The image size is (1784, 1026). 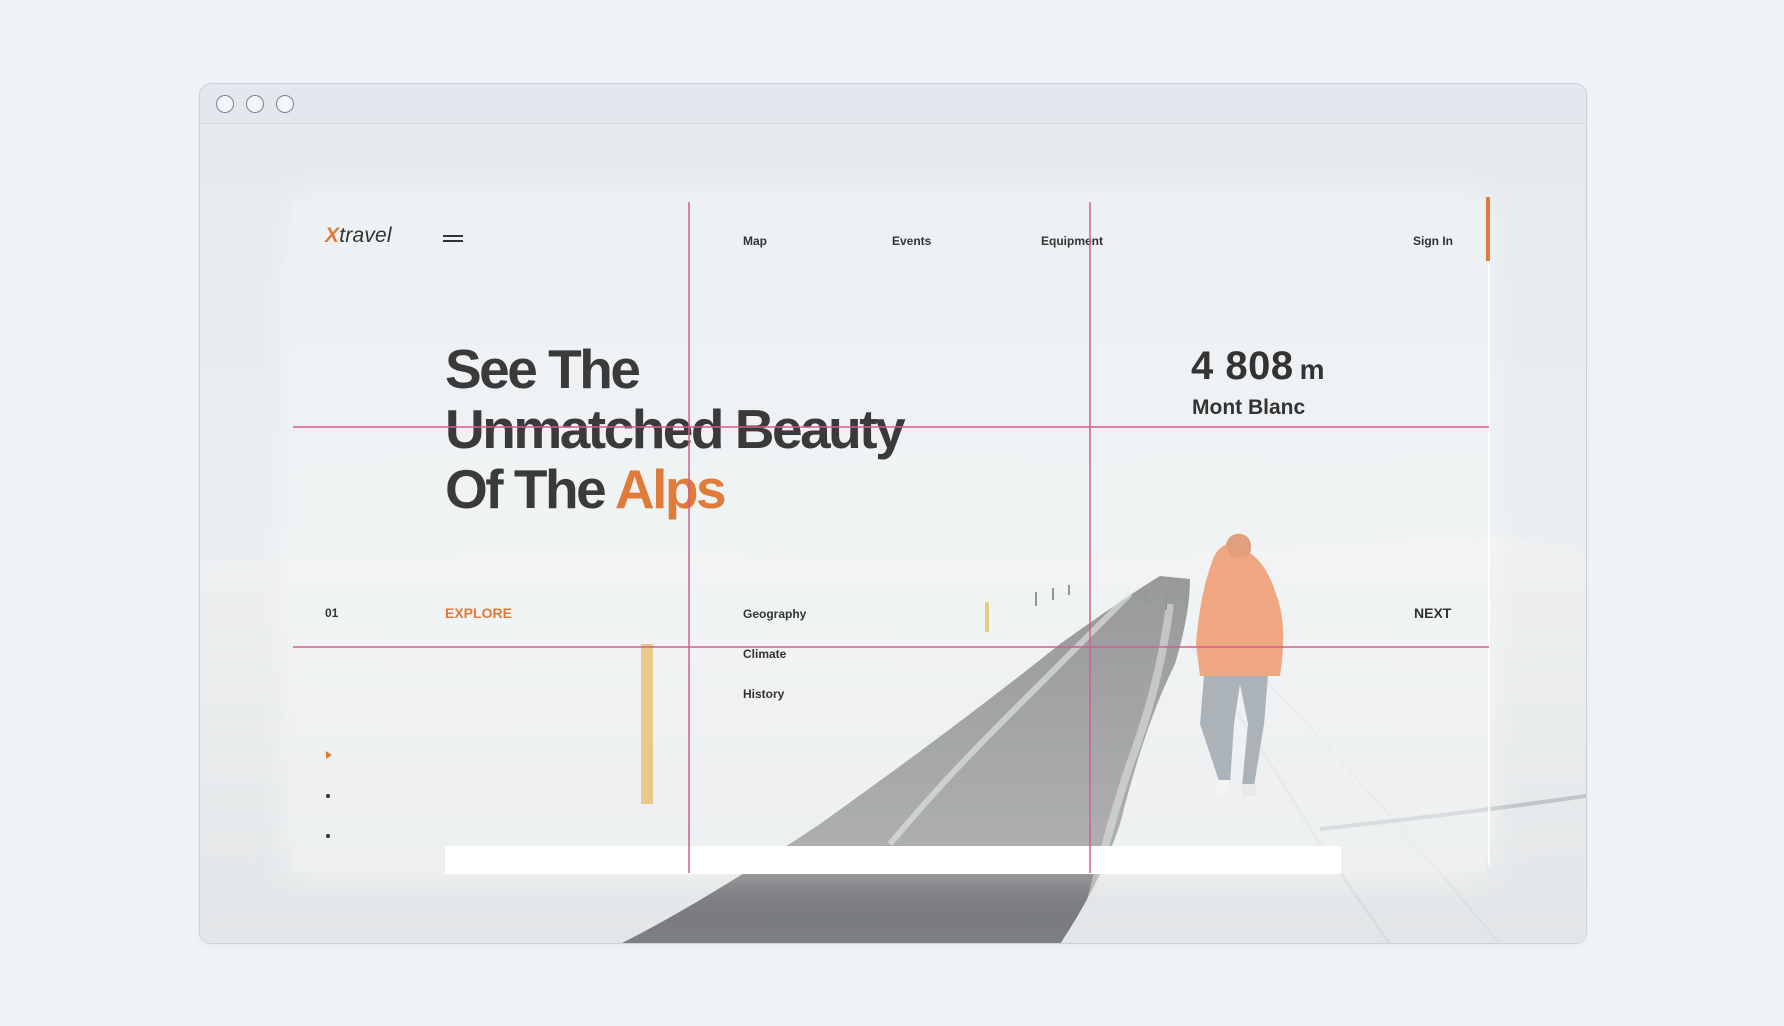 I want to click on elevation-unit: m, so click(x=1312, y=369).